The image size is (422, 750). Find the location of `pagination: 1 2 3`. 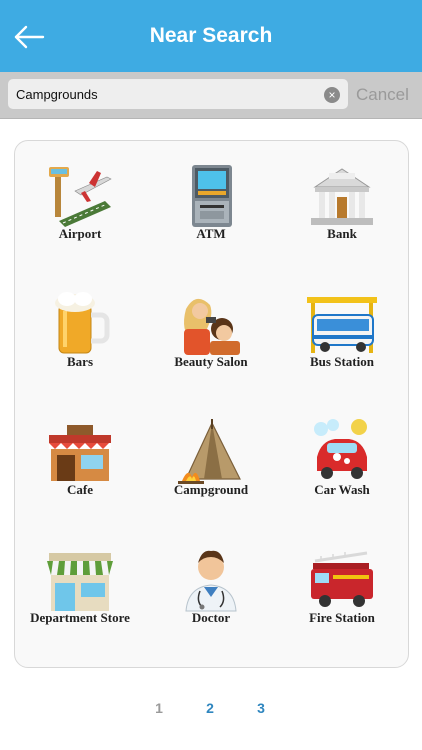

pagination: 1 2 3 is located at coordinates (211, 712).